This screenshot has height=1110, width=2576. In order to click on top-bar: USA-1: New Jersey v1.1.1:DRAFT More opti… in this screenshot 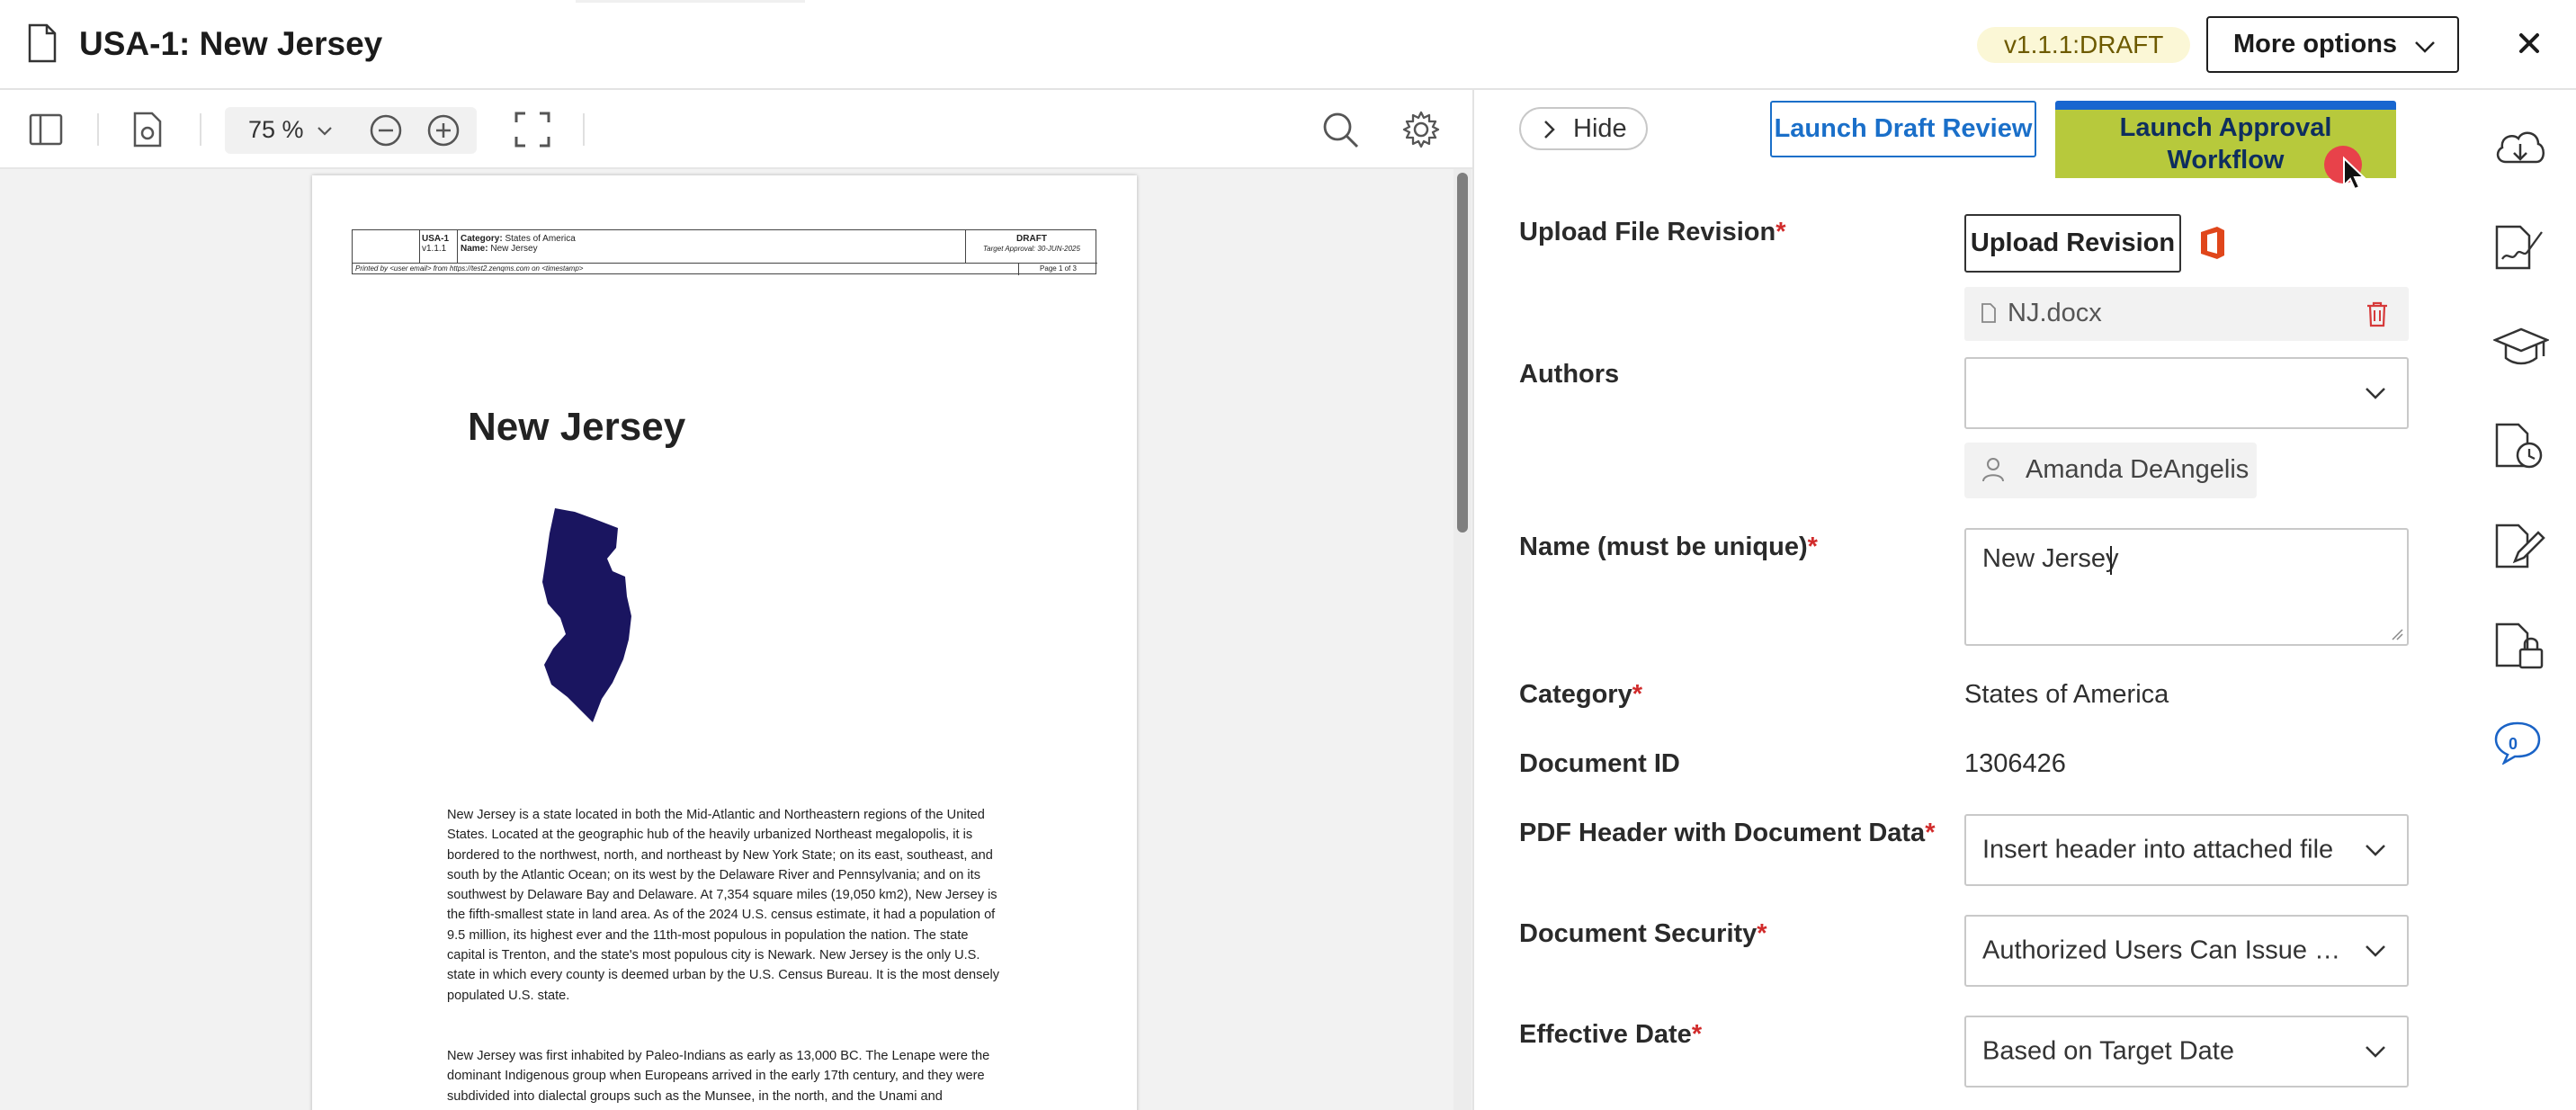, I will do `click(1288, 45)`.